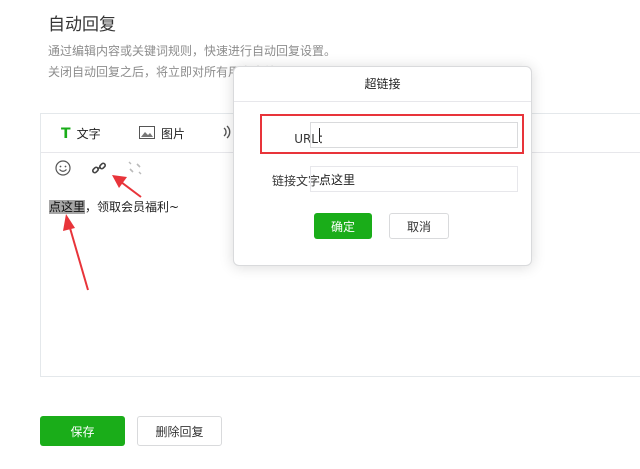  I want to click on arrow-to-link-icon, so click(127, 186).